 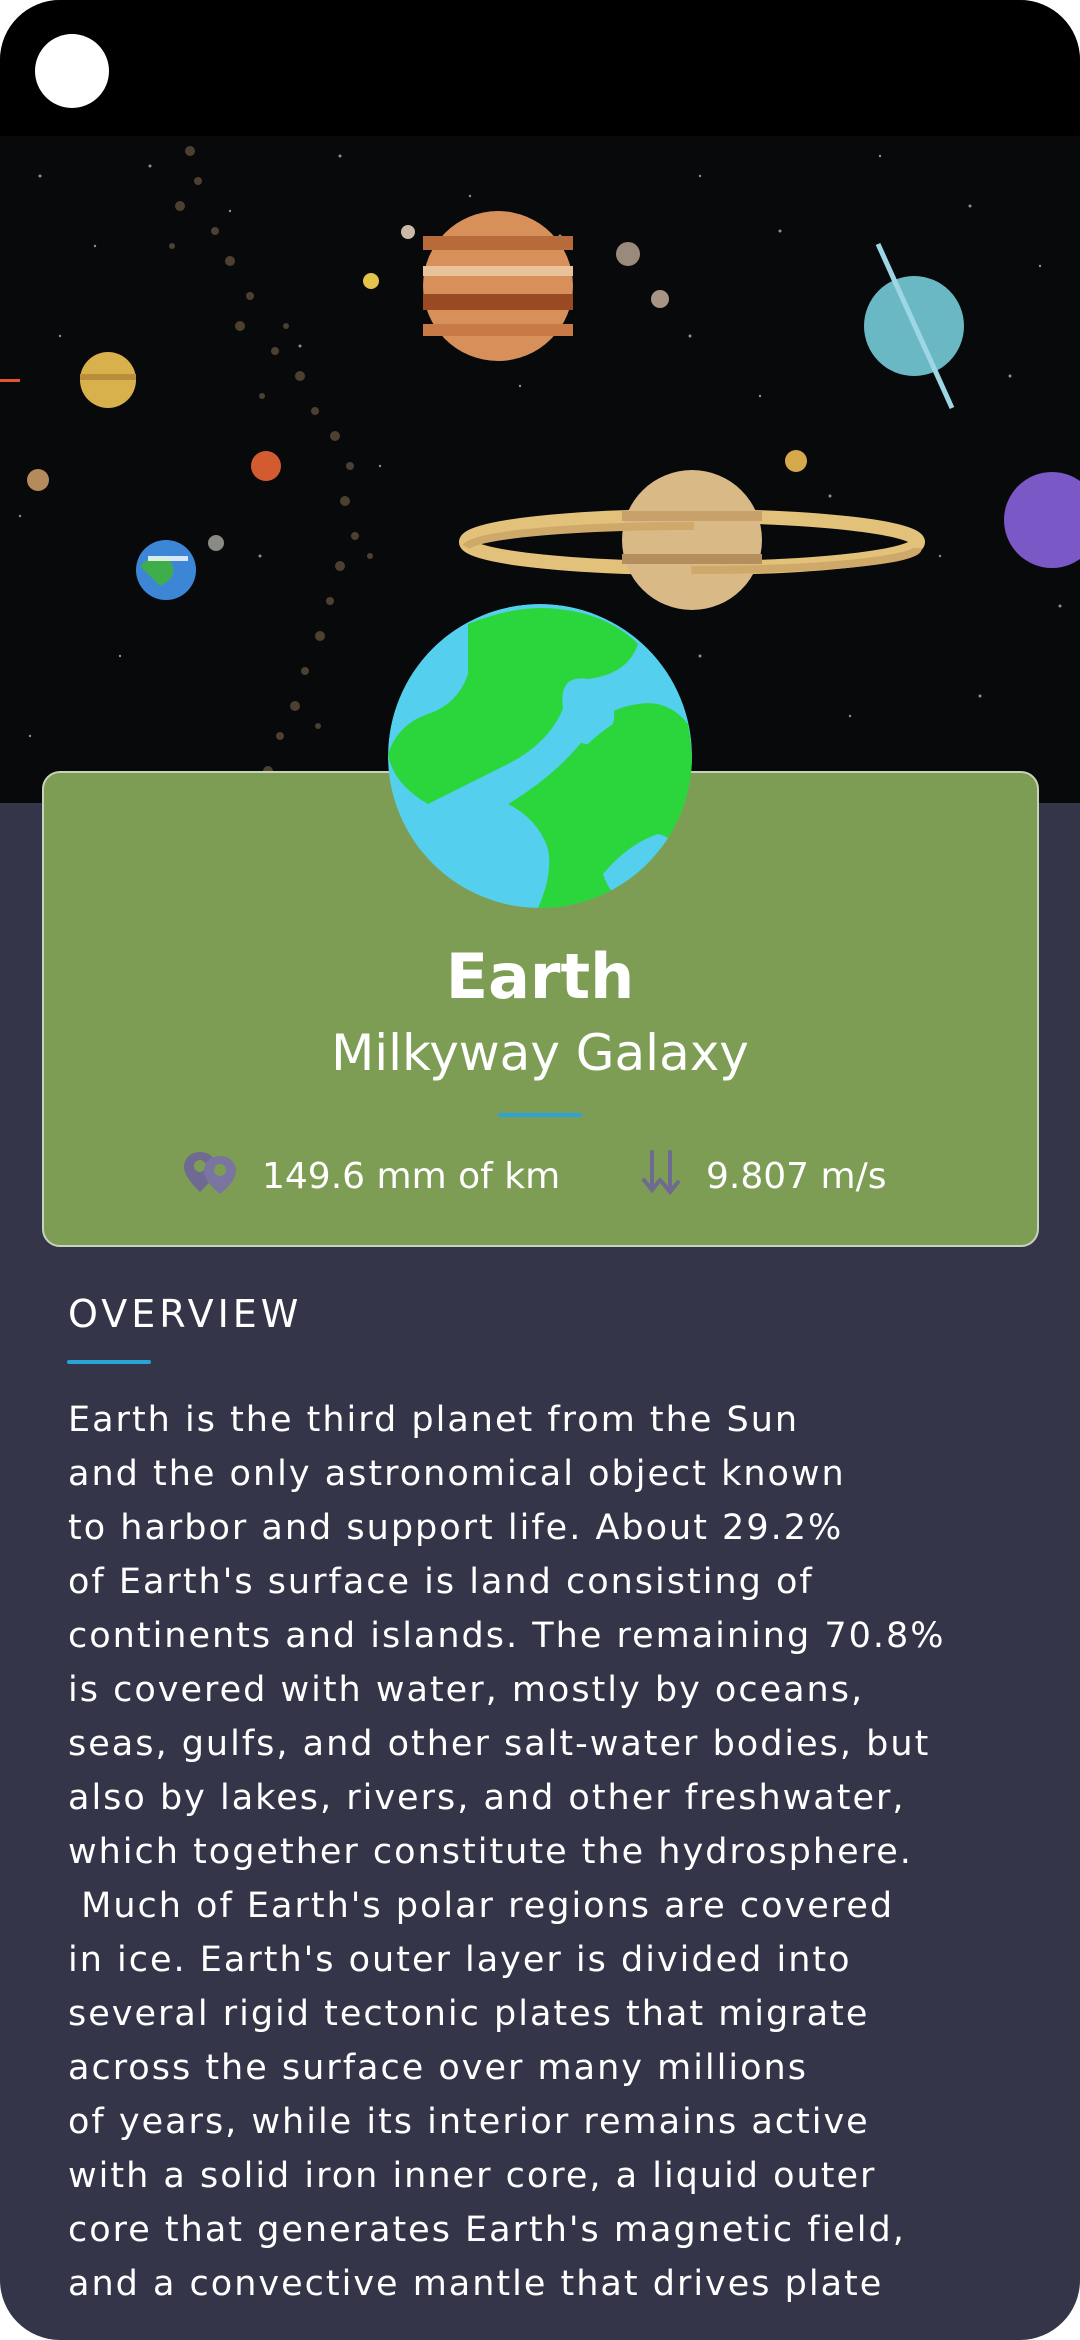 I want to click on overview-line: is covered with water, mostly by oceans,, so click(x=466, y=1690).